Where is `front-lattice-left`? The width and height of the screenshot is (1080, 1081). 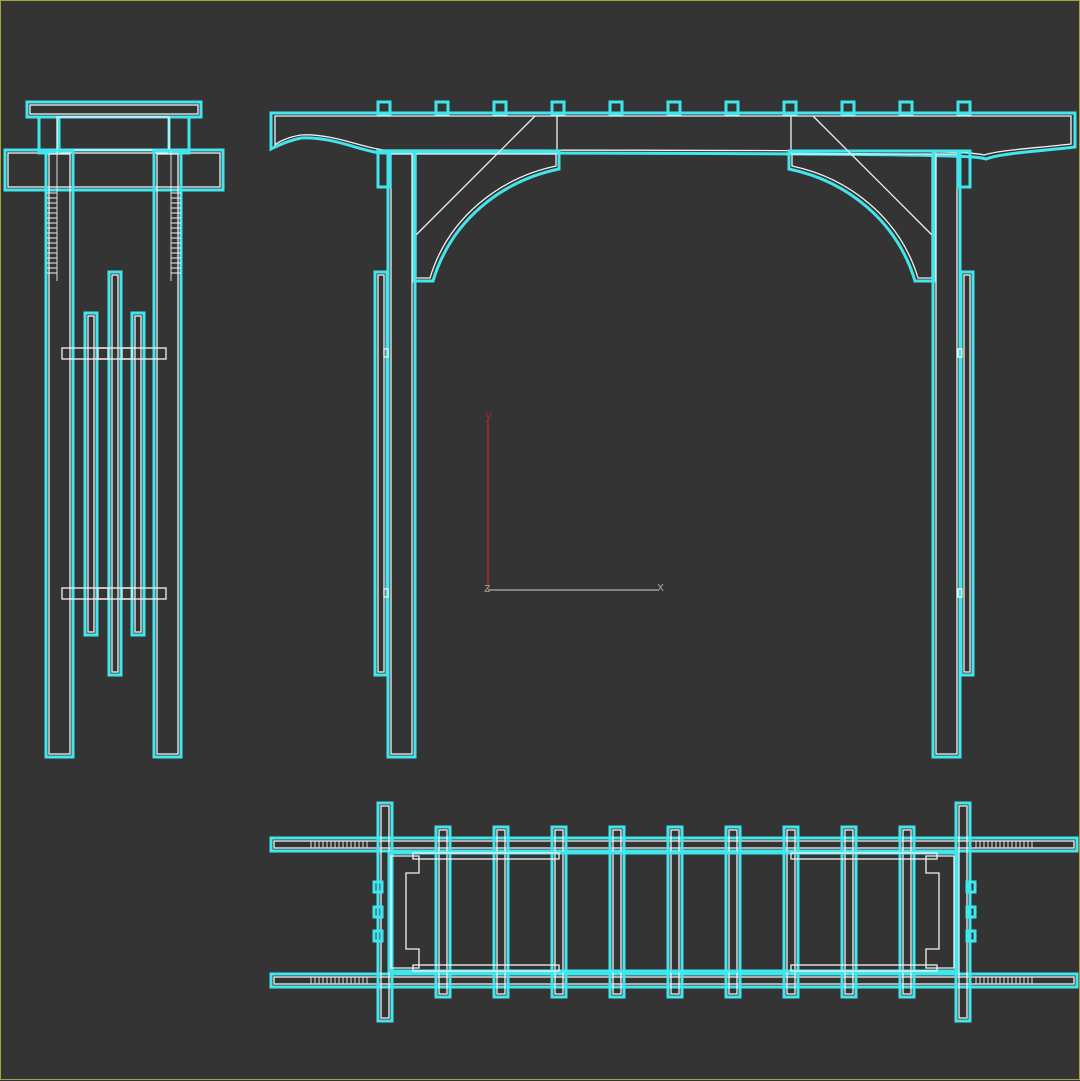 front-lattice-left is located at coordinates (381, 473).